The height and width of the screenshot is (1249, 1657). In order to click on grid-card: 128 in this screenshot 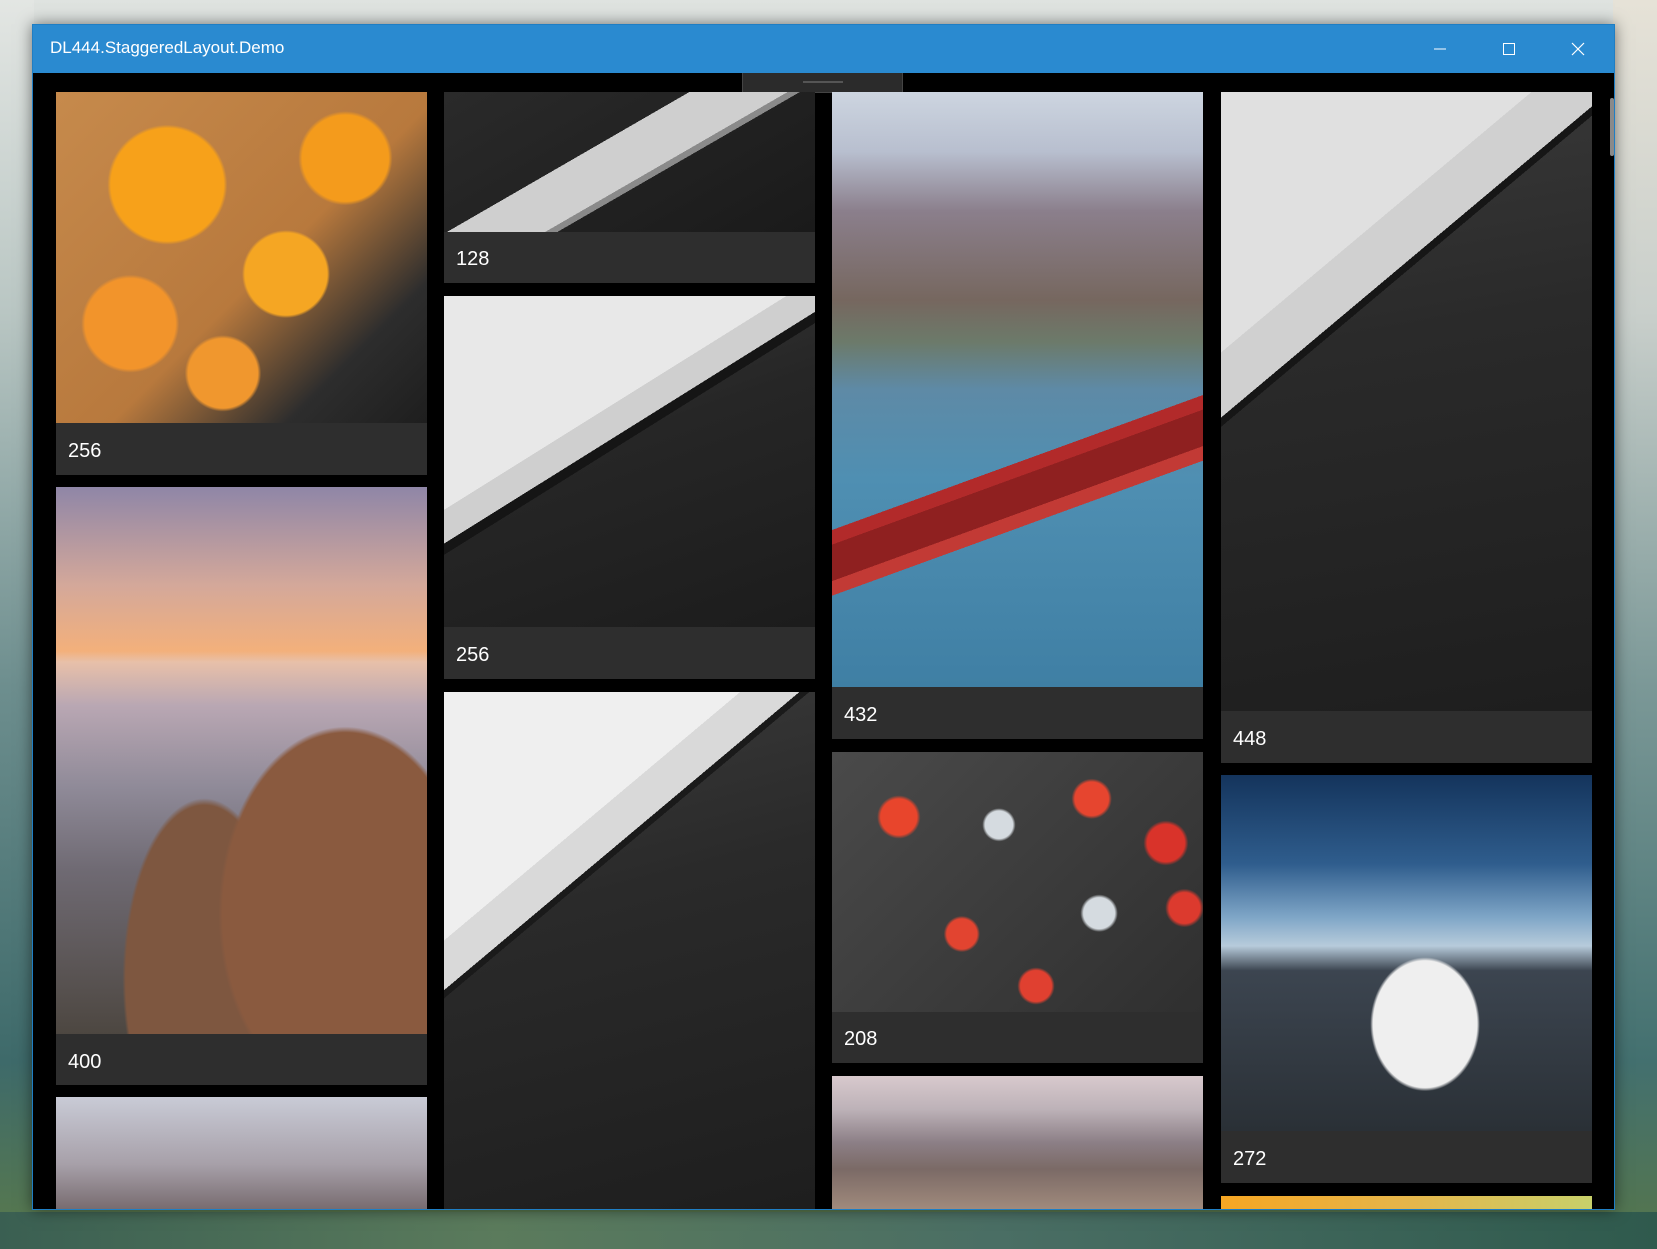, I will do `click(629, 187)`.